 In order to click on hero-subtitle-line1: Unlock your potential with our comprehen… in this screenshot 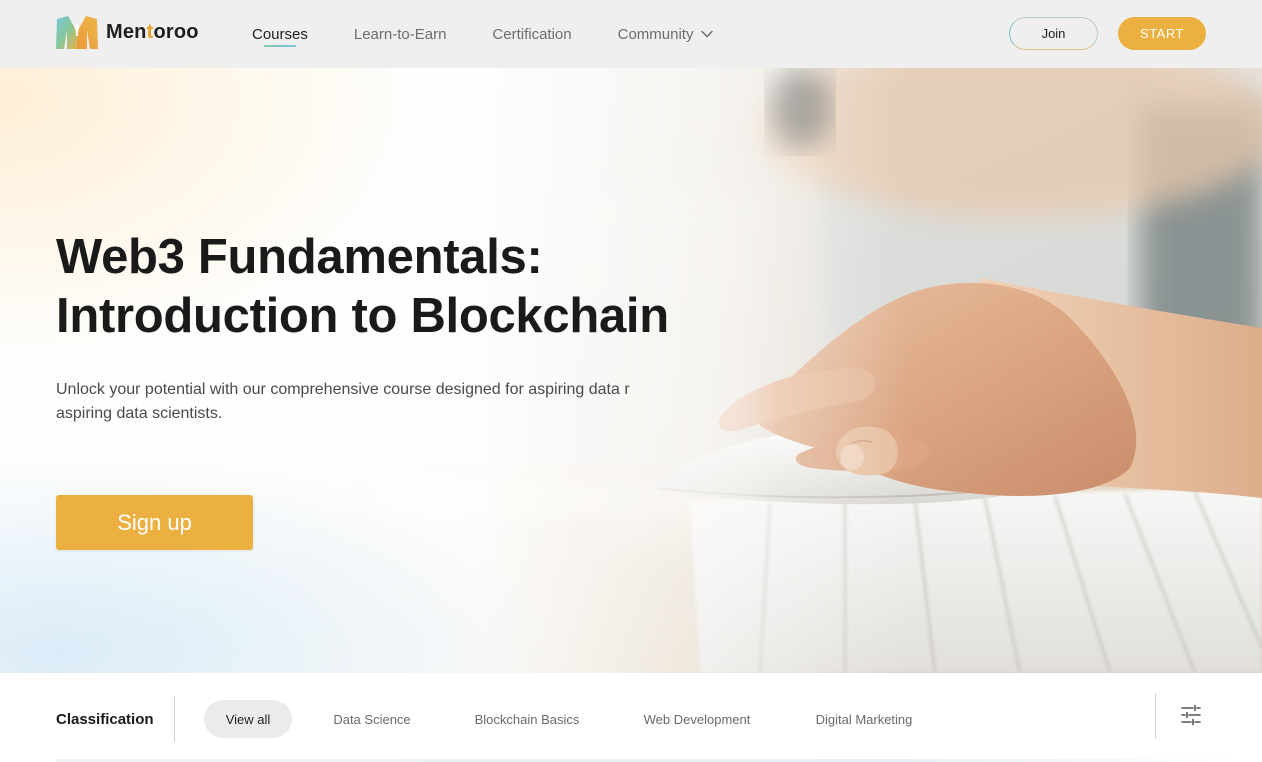, I will do `click(343, 389)`.